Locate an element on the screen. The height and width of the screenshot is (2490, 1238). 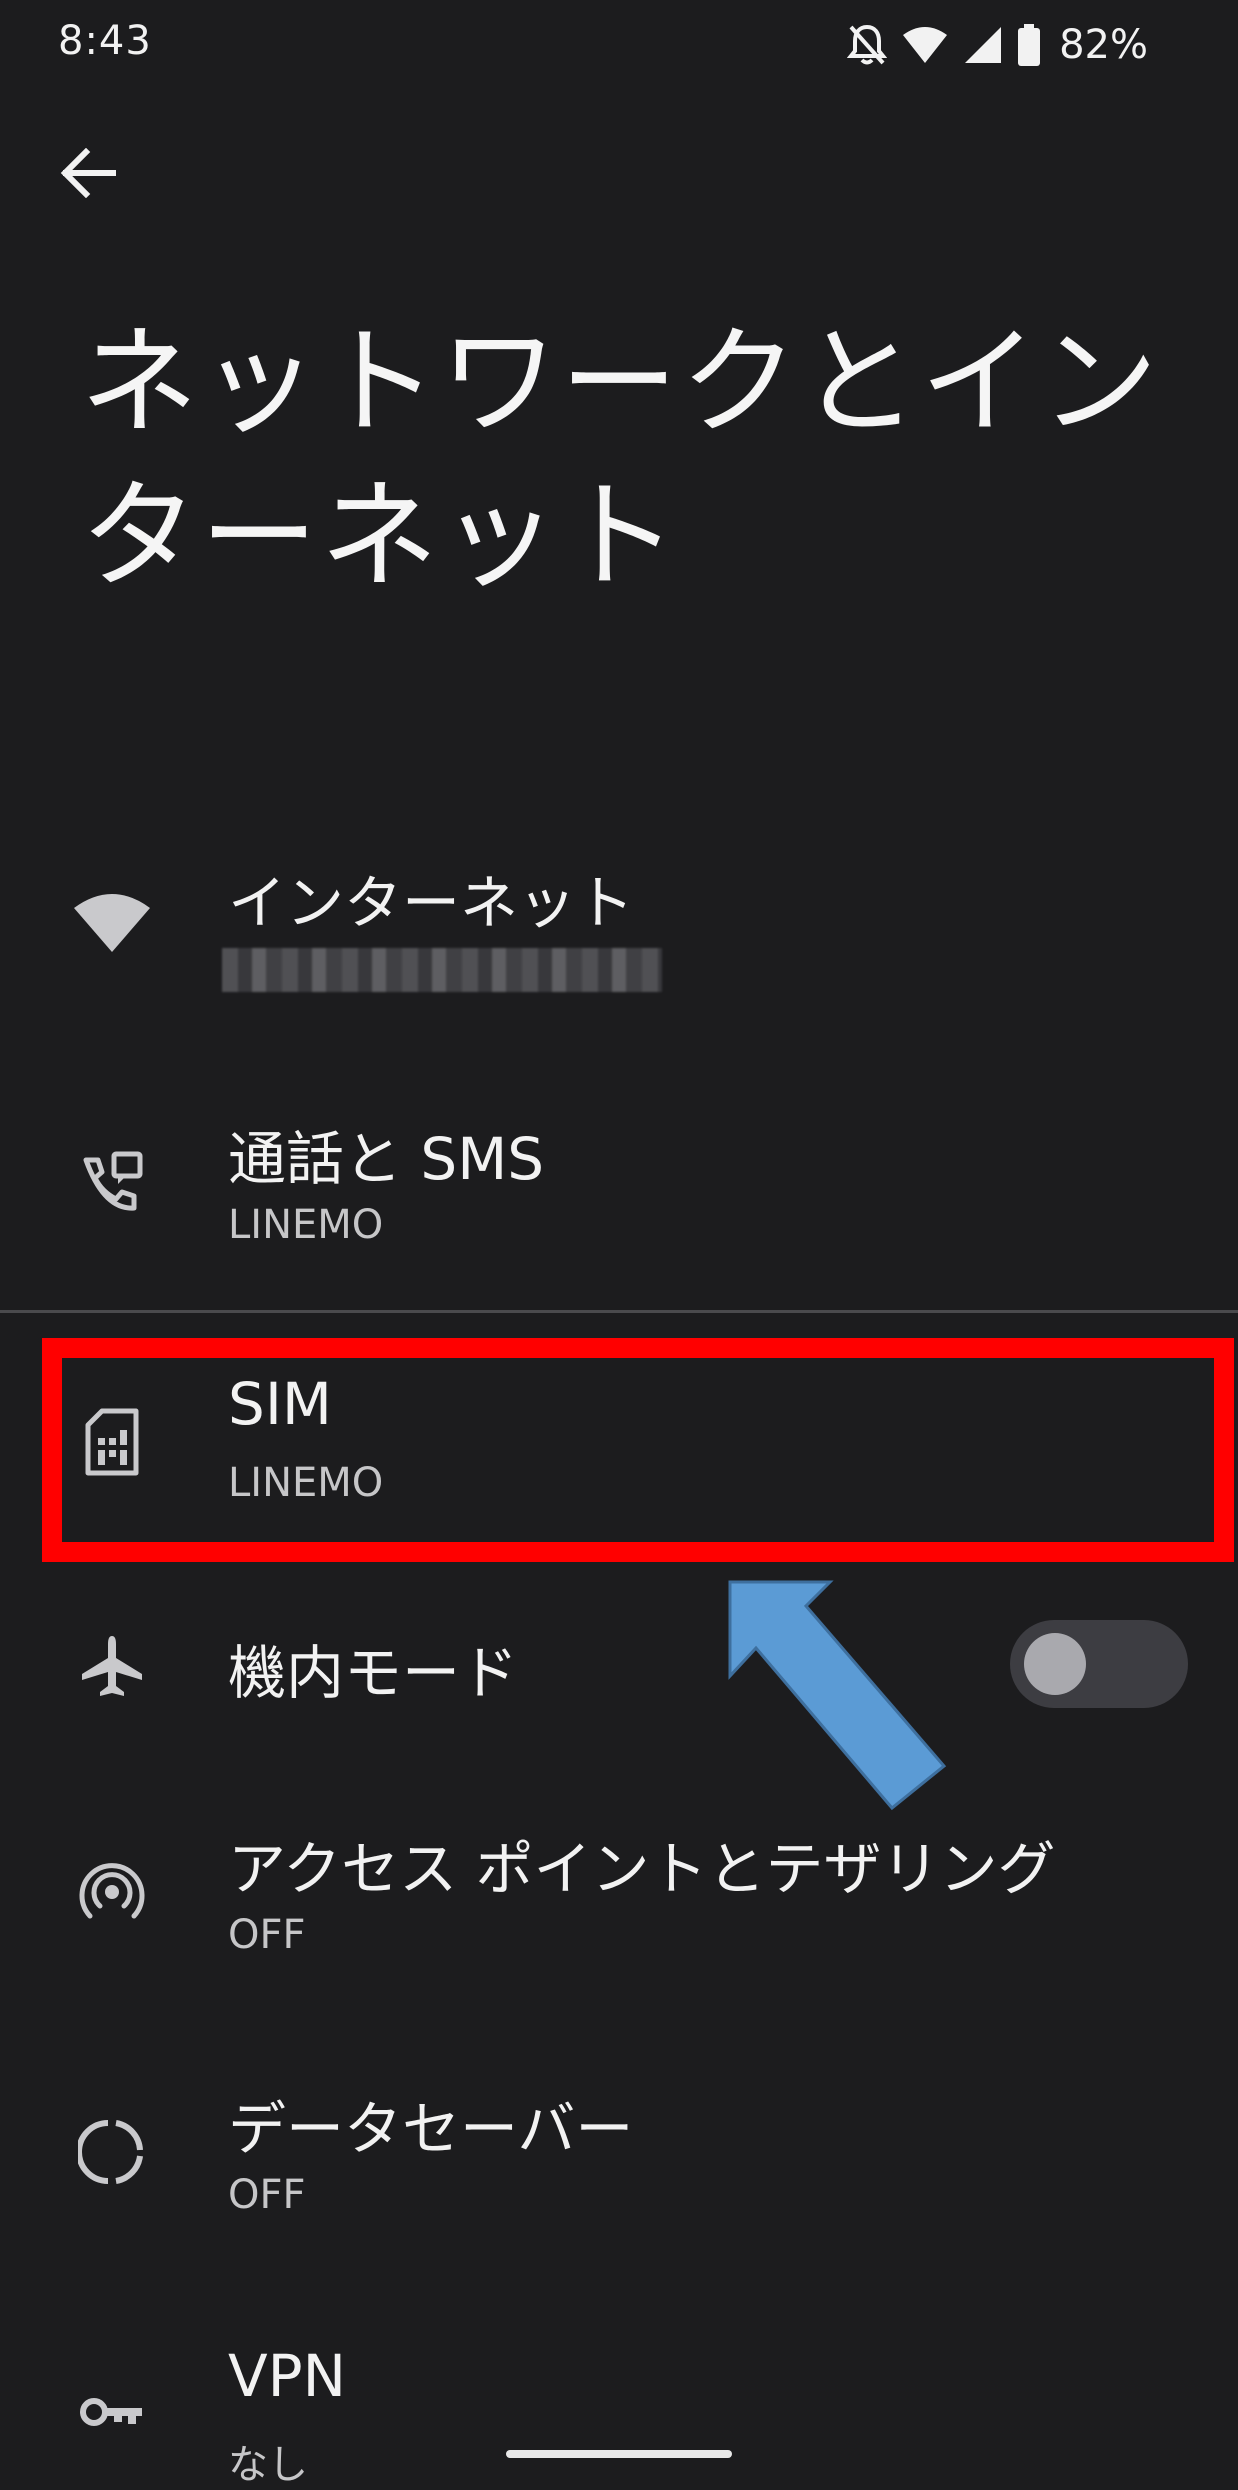
wifi-icon is located at coordinates (112, 922).